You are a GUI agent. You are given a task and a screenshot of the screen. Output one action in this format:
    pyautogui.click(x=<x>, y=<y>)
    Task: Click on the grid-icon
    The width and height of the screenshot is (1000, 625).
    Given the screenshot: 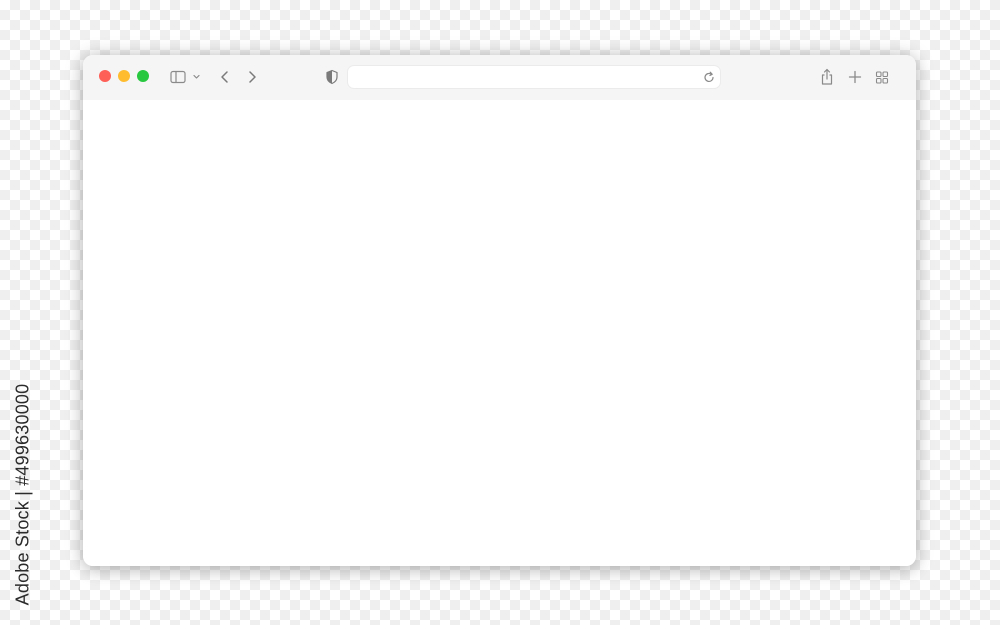 What is the action you would take?
    pyautogui.click(x=882, y=77)
    